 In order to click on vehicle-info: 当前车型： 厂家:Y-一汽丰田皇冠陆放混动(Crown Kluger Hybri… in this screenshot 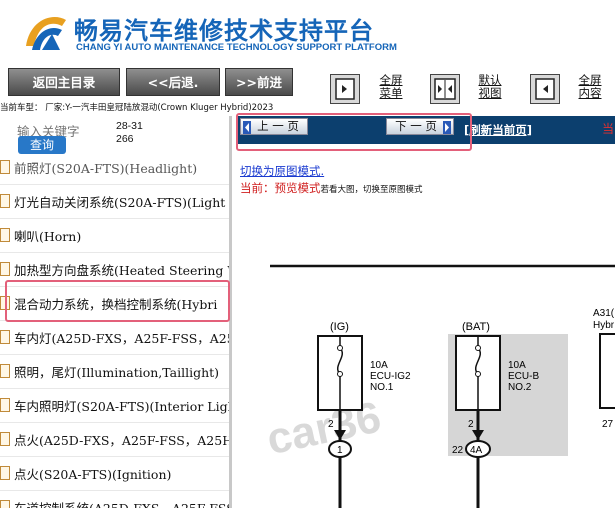, I will do `click(137, 108)`.